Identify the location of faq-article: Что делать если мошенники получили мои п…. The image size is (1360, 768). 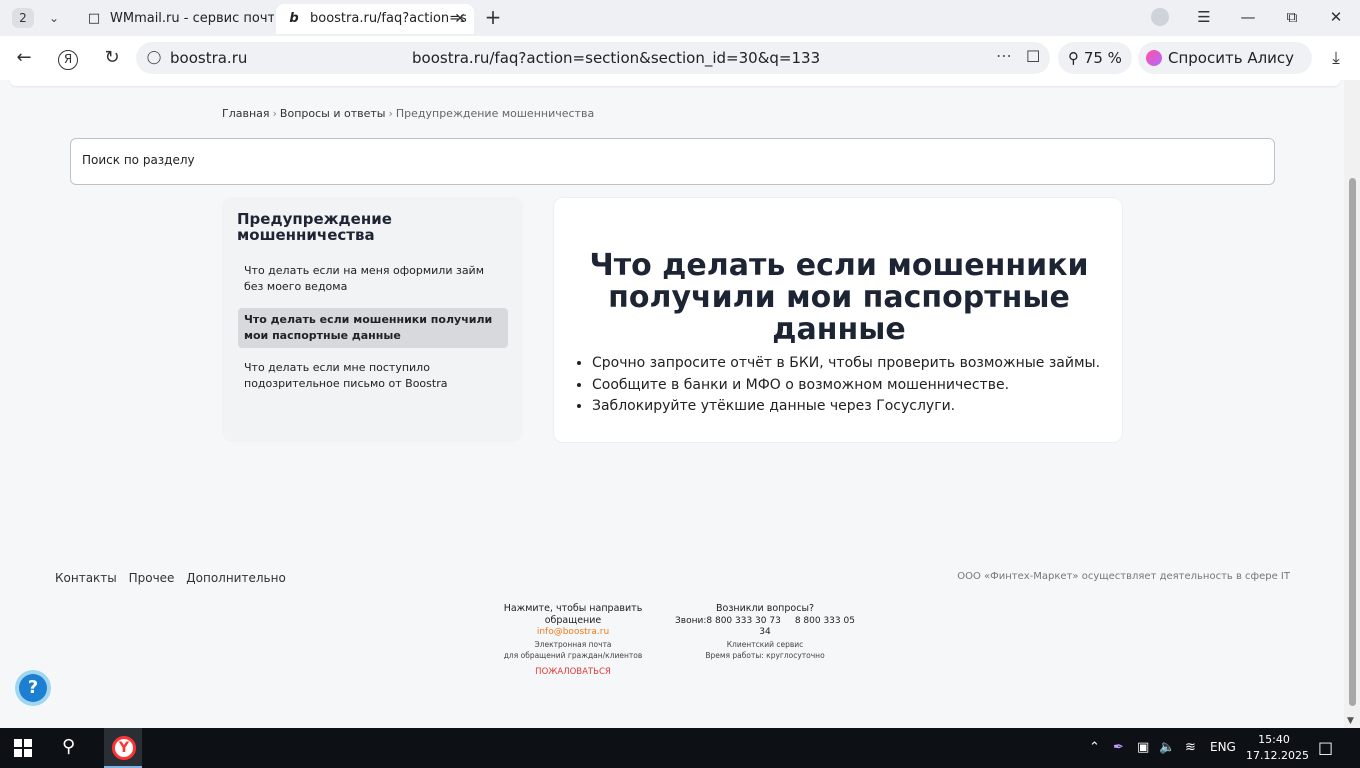
(838, 320).